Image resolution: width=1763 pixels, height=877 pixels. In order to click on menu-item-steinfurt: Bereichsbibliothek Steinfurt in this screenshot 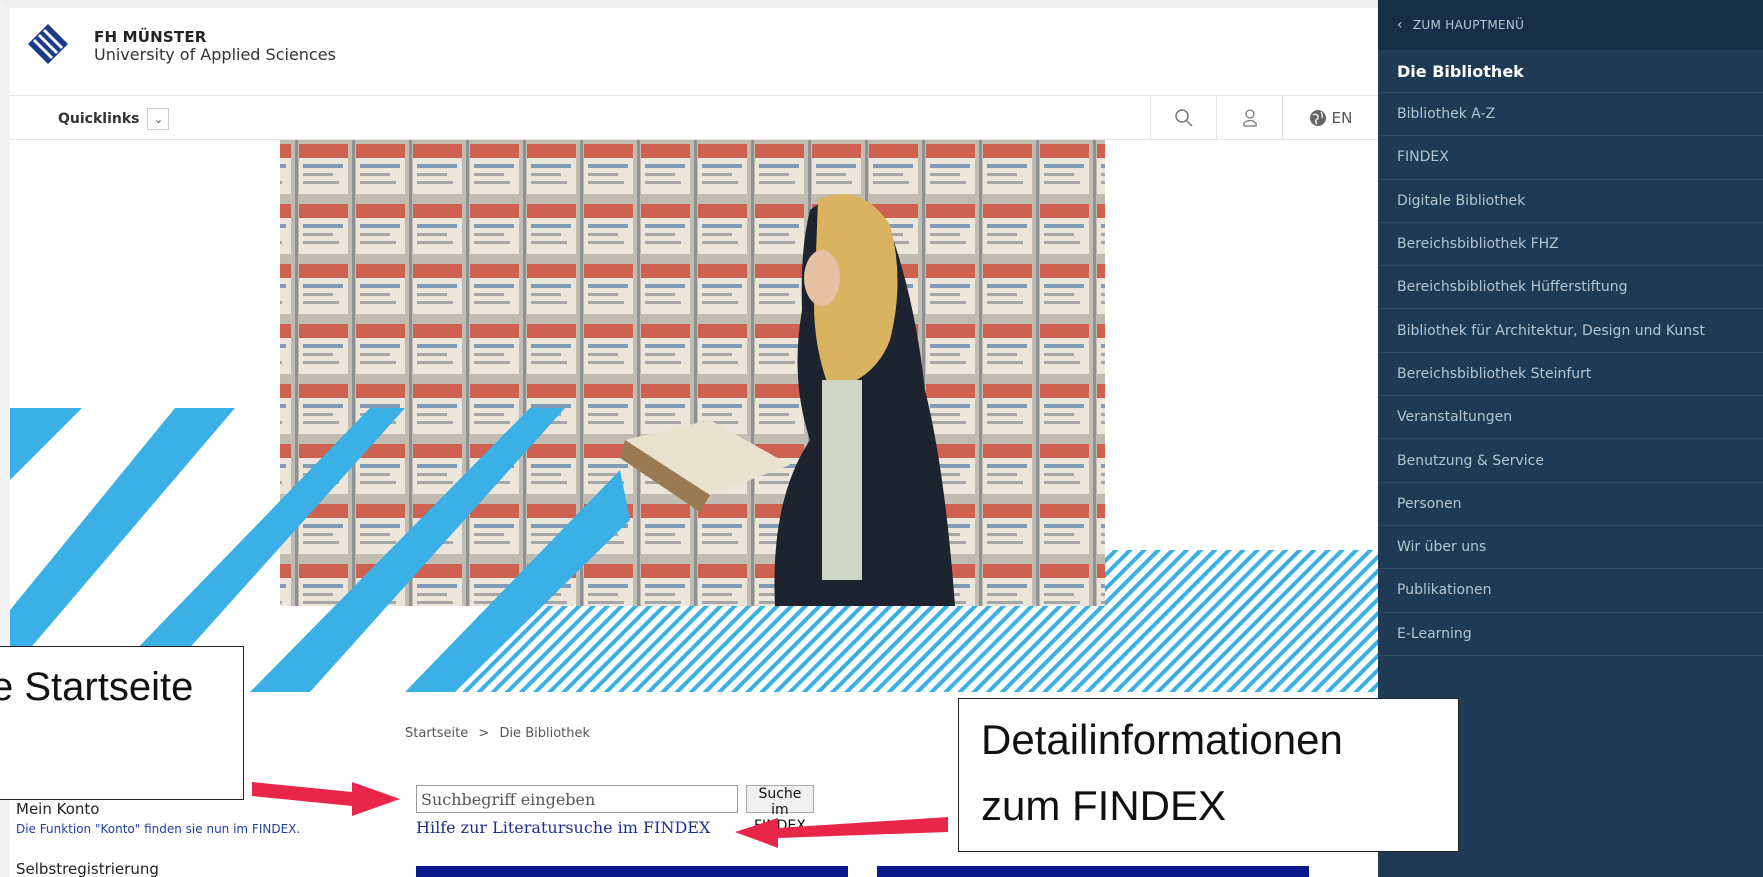, I will do `click(1570, 375)`.